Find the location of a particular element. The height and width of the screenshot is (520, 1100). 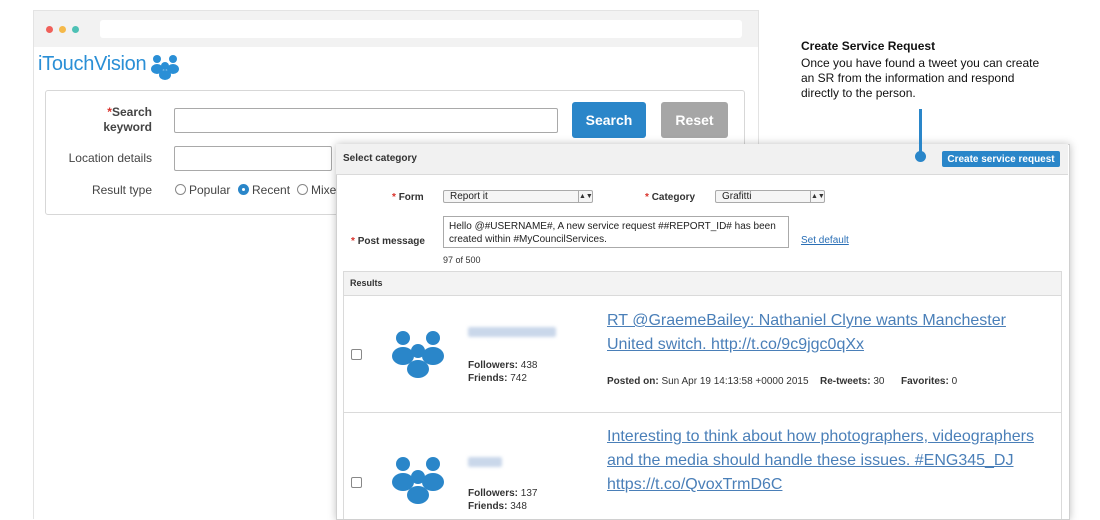

dialog-title: Select category is located at coordinates (380, 158).